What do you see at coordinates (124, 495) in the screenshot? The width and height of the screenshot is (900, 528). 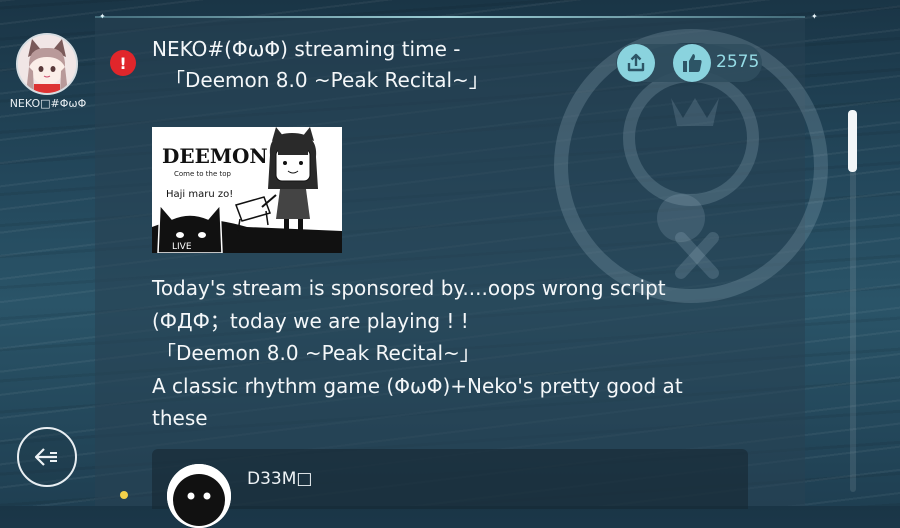 I see `indicator-dot` at bounding box center [124, 495].